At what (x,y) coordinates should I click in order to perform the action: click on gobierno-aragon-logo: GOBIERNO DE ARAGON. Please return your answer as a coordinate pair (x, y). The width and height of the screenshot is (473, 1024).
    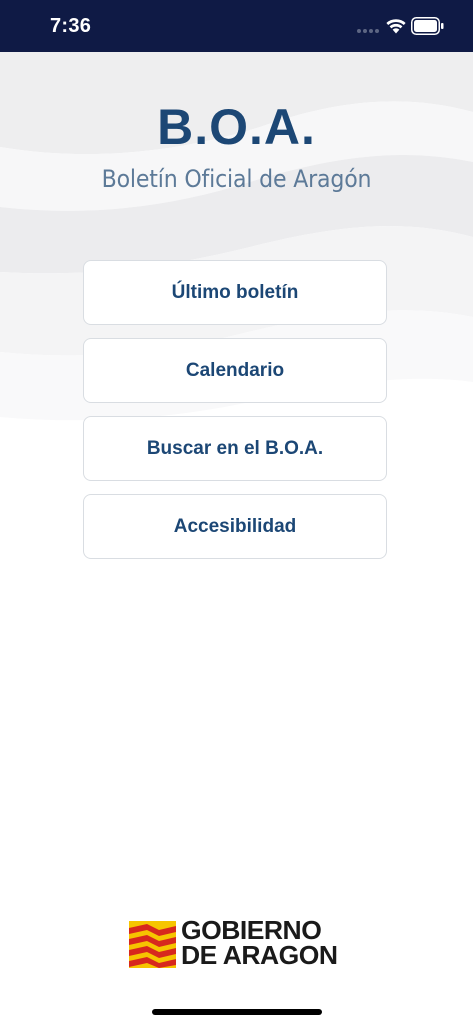
    Looking at the image, I should click on (239, 943).